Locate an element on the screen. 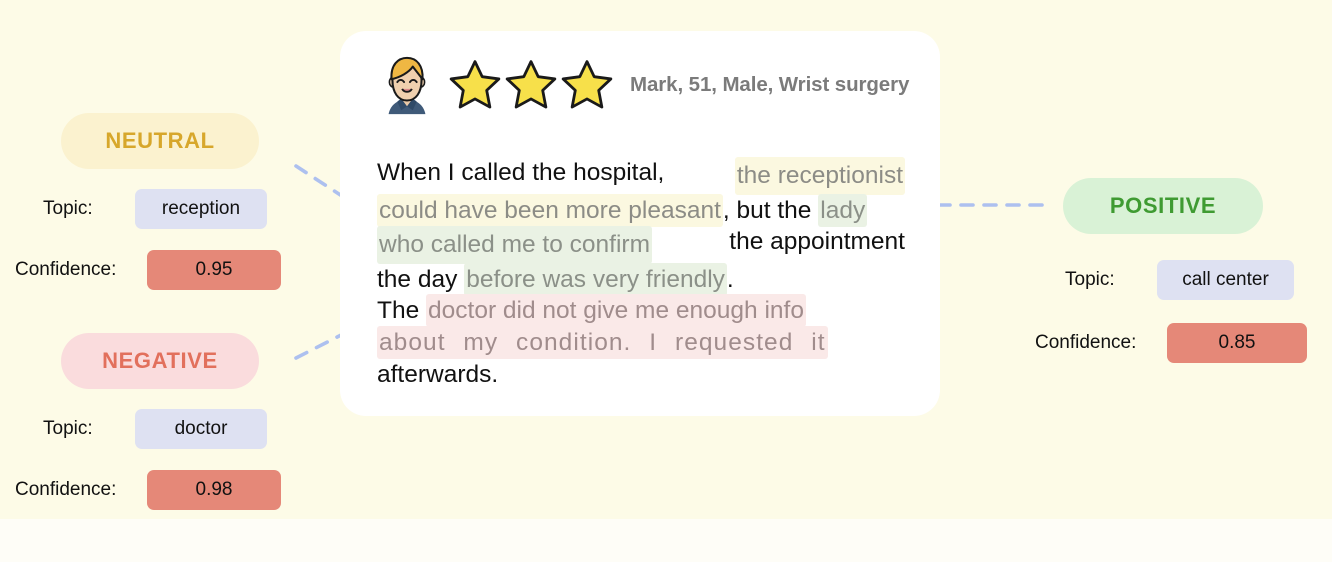  annotation-panel-negative: NEGATIVE Topic: doctor Confidence: 0.98 is located at coordinates (150, 423).